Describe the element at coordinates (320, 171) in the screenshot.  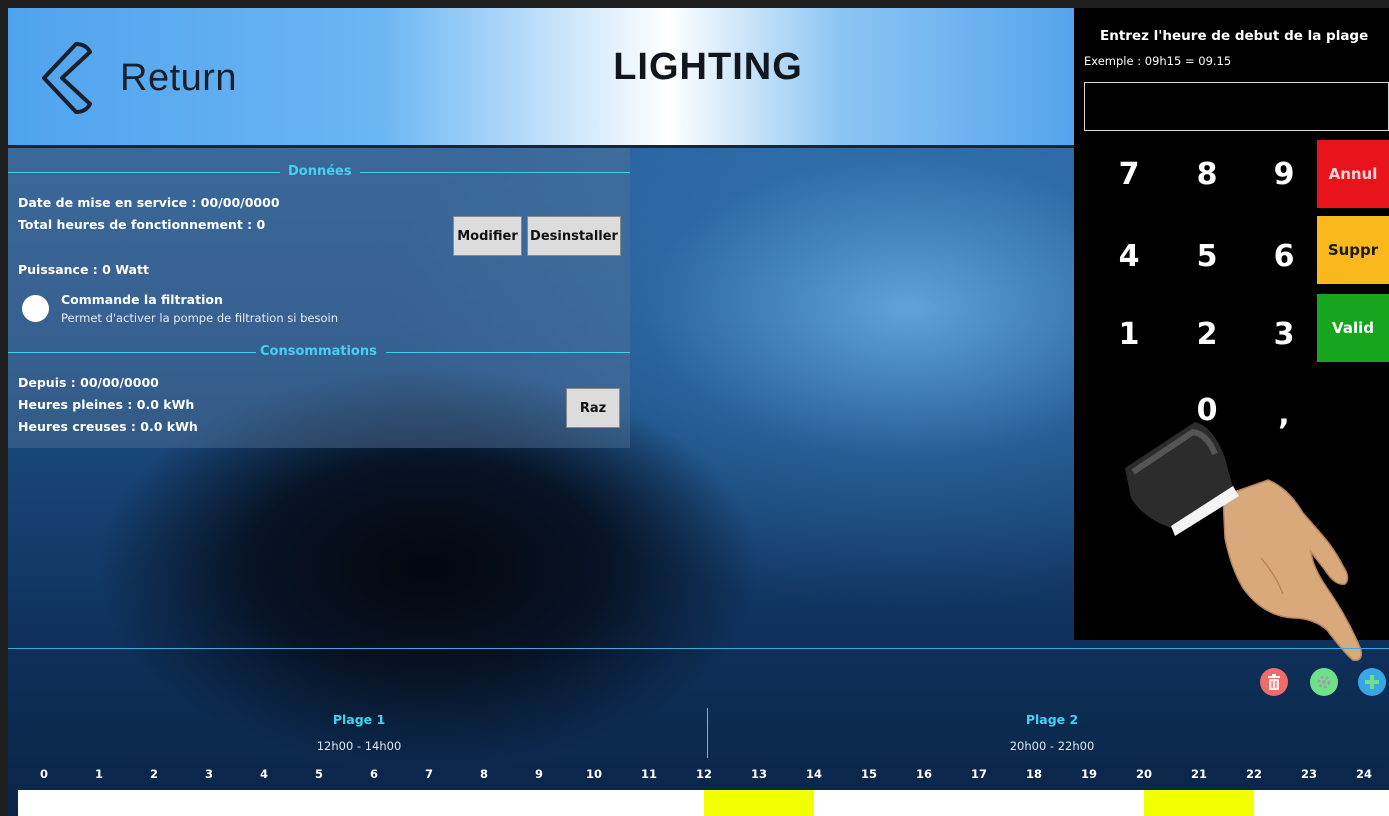
I see `section-title-donnees: Données` at that location.